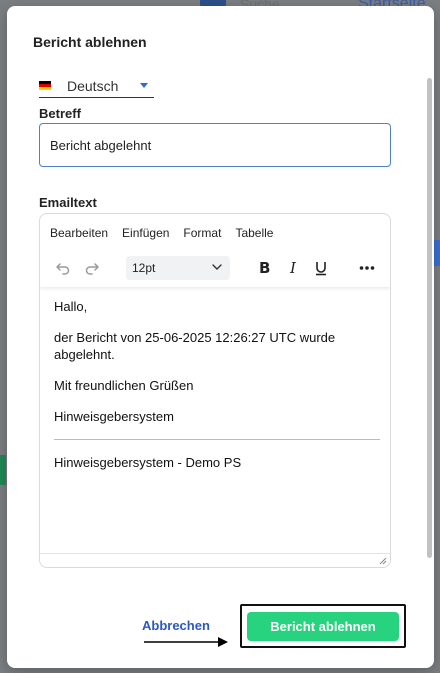  Describe the element at coordinates (186, 642) in the screenshot. I see `arrow-right-icon` at that location.